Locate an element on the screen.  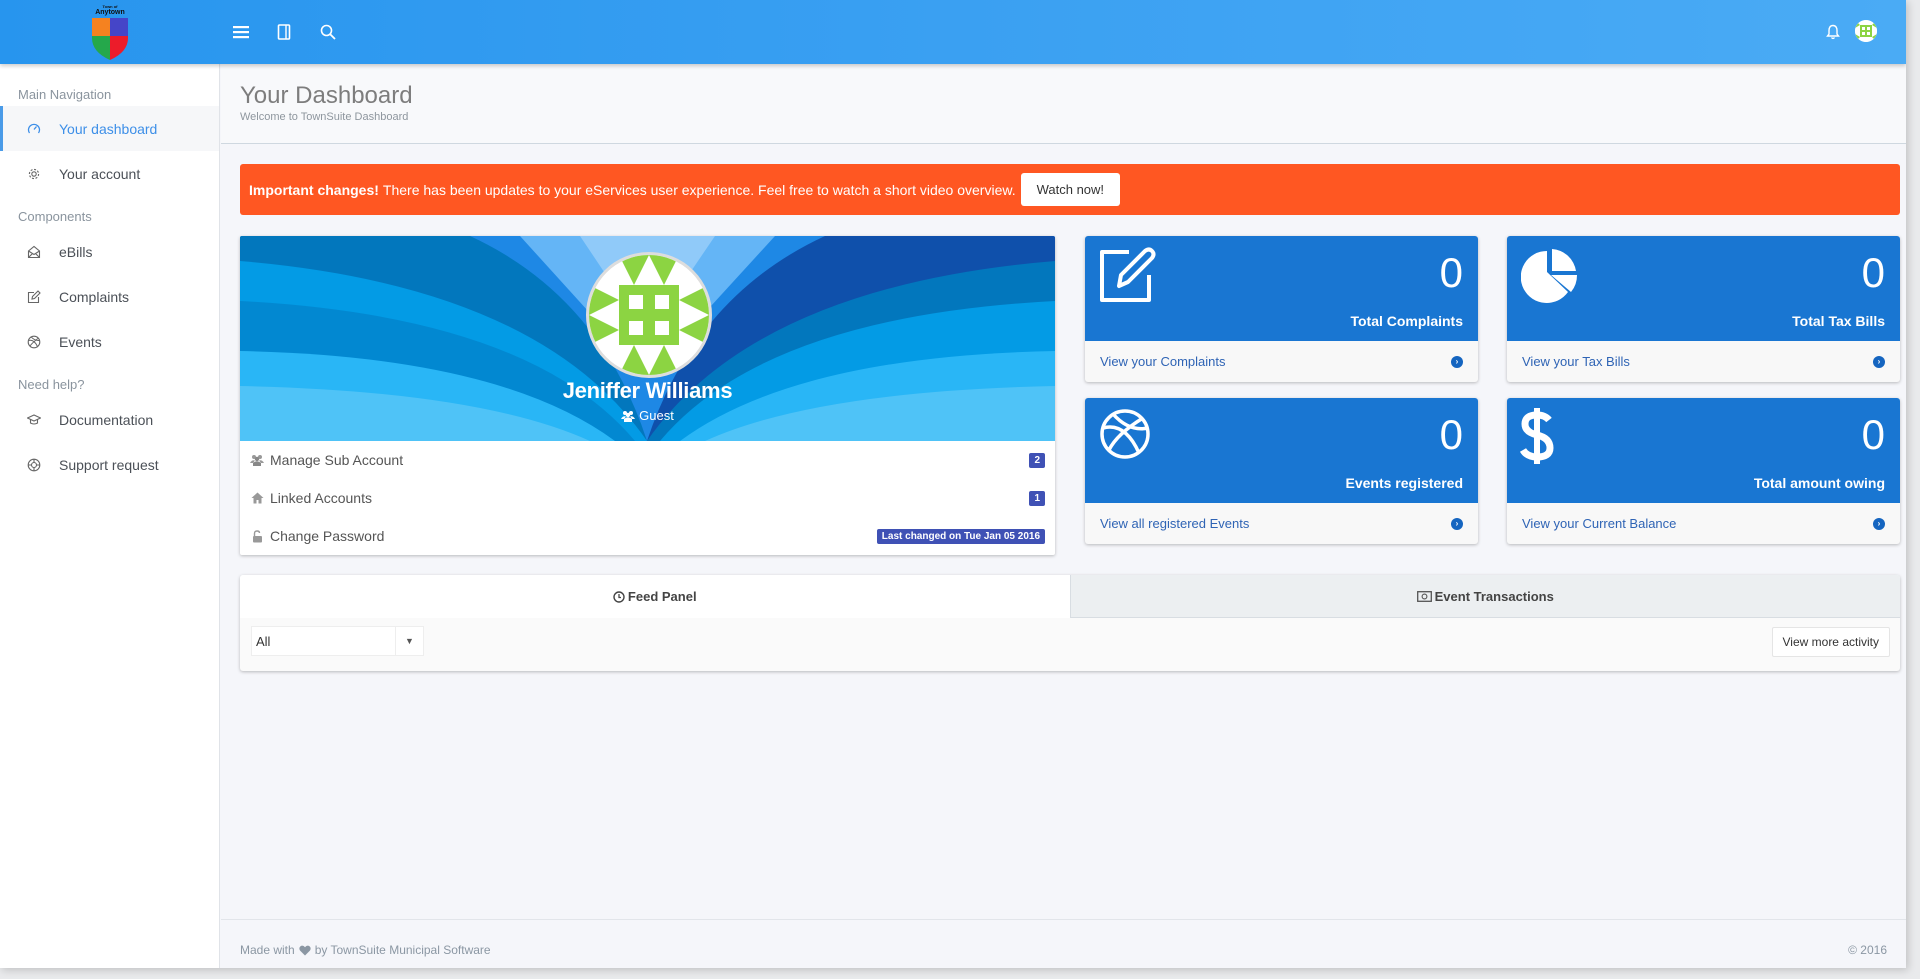
profile-role-label: Guest is located at coordinates (656, 415).